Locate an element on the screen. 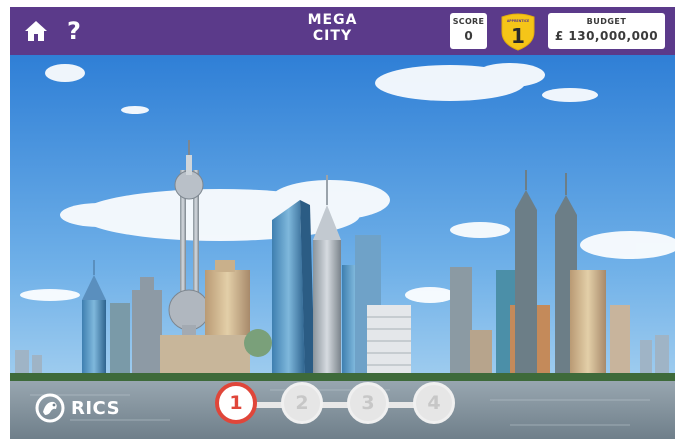  score-label: SCORE is located at coordinates (468, 21).